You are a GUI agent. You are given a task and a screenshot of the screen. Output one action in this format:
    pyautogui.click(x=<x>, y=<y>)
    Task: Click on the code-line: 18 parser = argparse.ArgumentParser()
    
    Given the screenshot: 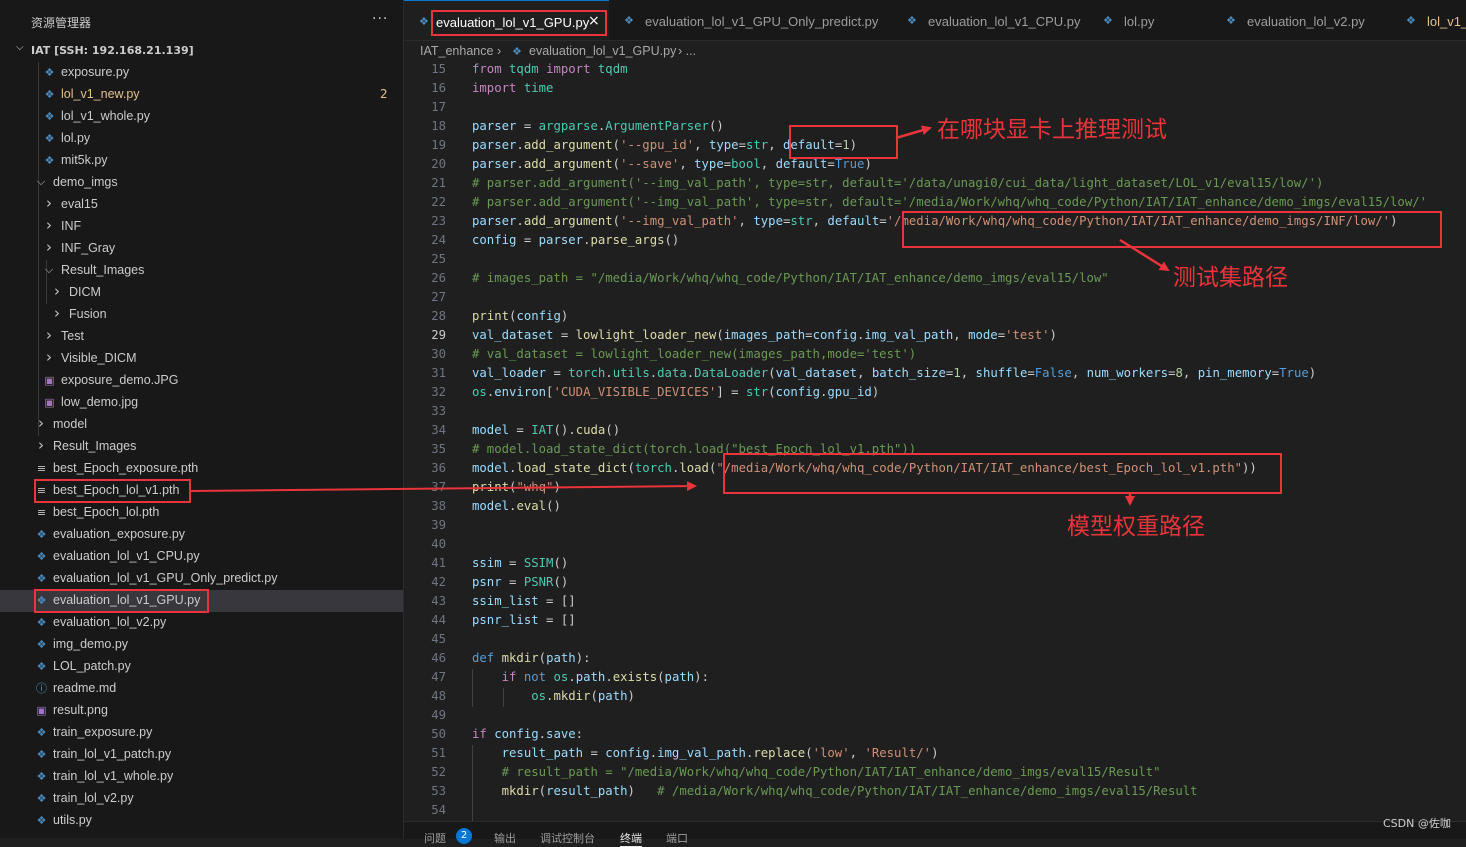 What is the action you would take?
    pyautogui.click(x=935, y=127)
    